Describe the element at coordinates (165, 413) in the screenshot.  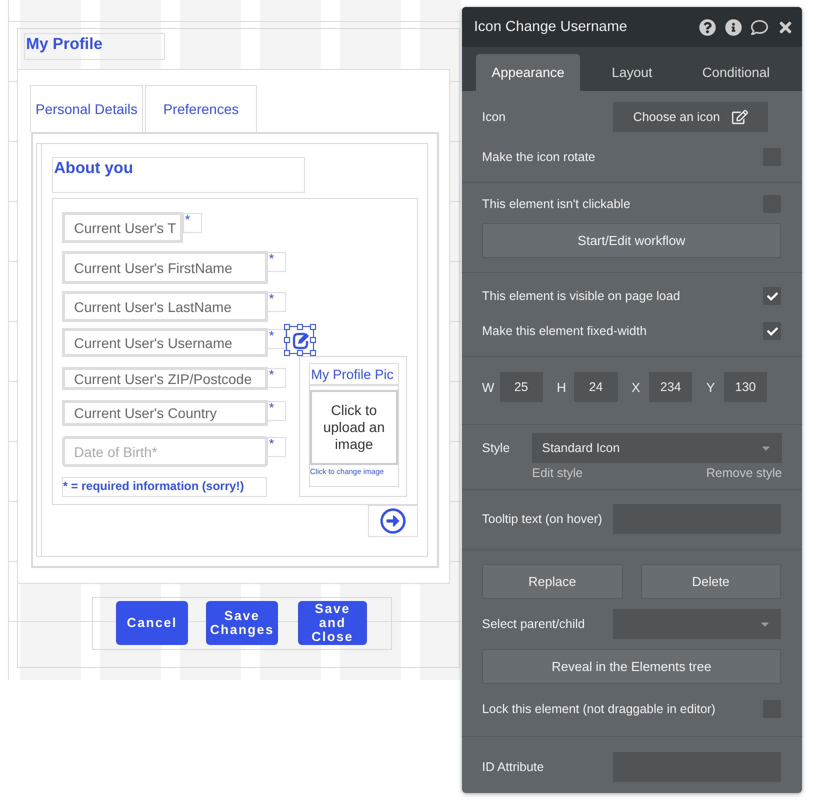
I see `input-field: Current User's Country` at that location.